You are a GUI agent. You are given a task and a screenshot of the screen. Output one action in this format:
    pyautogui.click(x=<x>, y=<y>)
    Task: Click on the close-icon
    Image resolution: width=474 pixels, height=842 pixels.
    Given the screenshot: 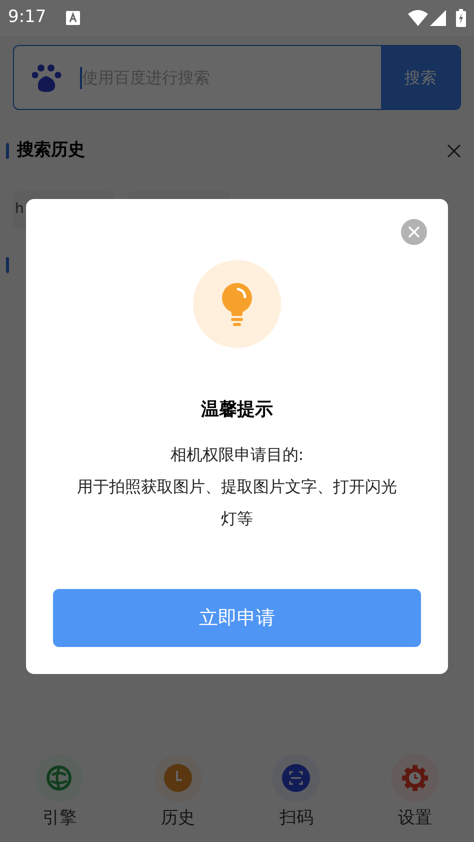 What is the action you would take?
    pyautogui.click(x=414, y=232)
    